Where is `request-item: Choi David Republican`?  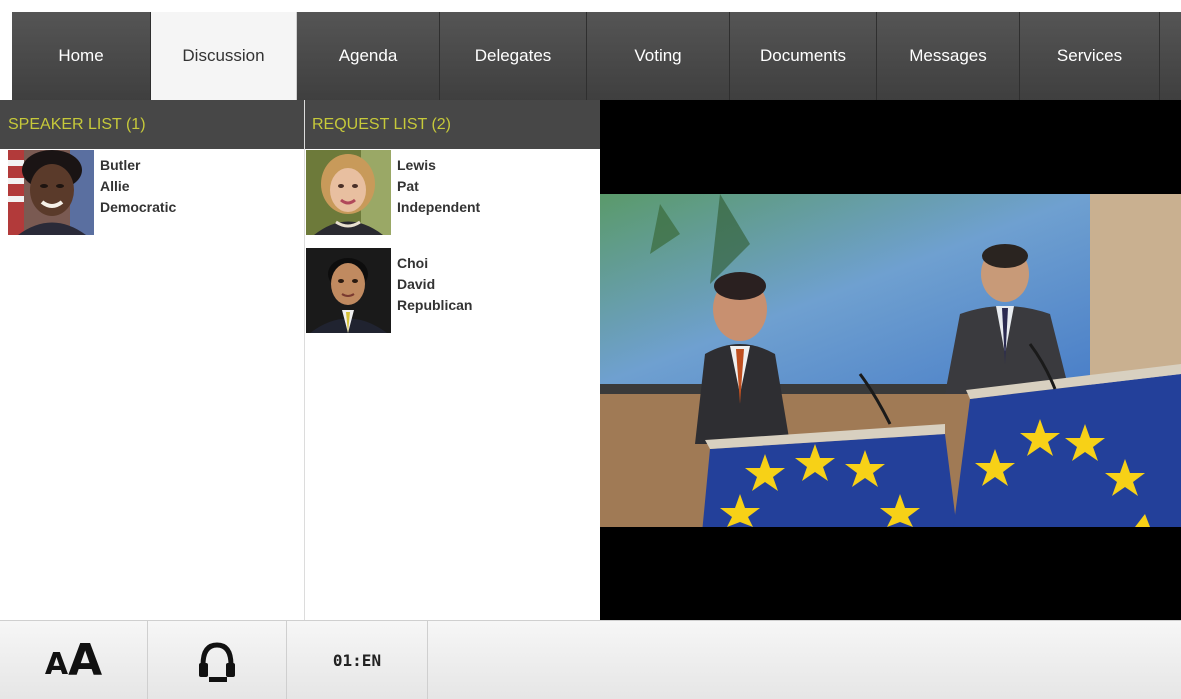
request-item: Choi David Republican is located at coordinates (452, 296).